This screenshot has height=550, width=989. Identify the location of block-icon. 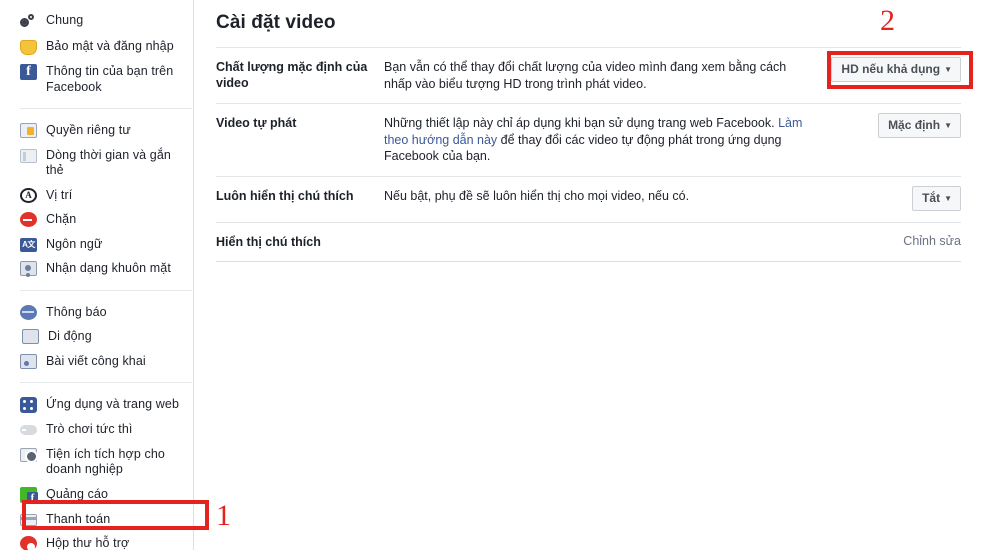
(28, 219).